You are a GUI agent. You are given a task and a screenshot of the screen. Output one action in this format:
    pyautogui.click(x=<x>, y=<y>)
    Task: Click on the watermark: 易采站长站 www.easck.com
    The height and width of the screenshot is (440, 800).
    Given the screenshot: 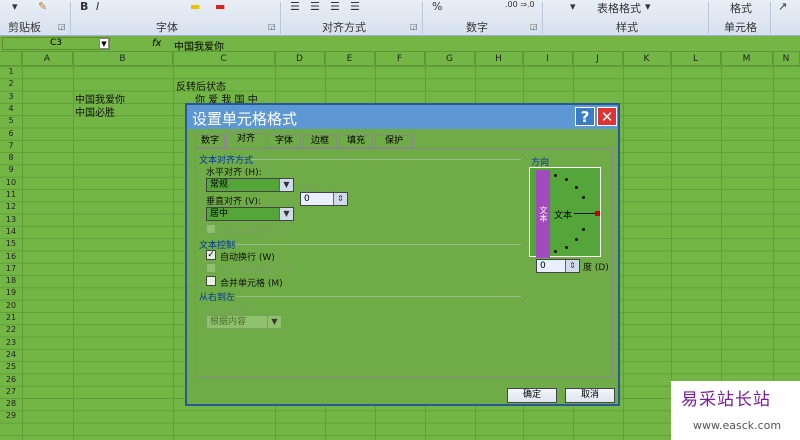 What is the action you would take?
    pyautogui.click(x=735, y=410)
    